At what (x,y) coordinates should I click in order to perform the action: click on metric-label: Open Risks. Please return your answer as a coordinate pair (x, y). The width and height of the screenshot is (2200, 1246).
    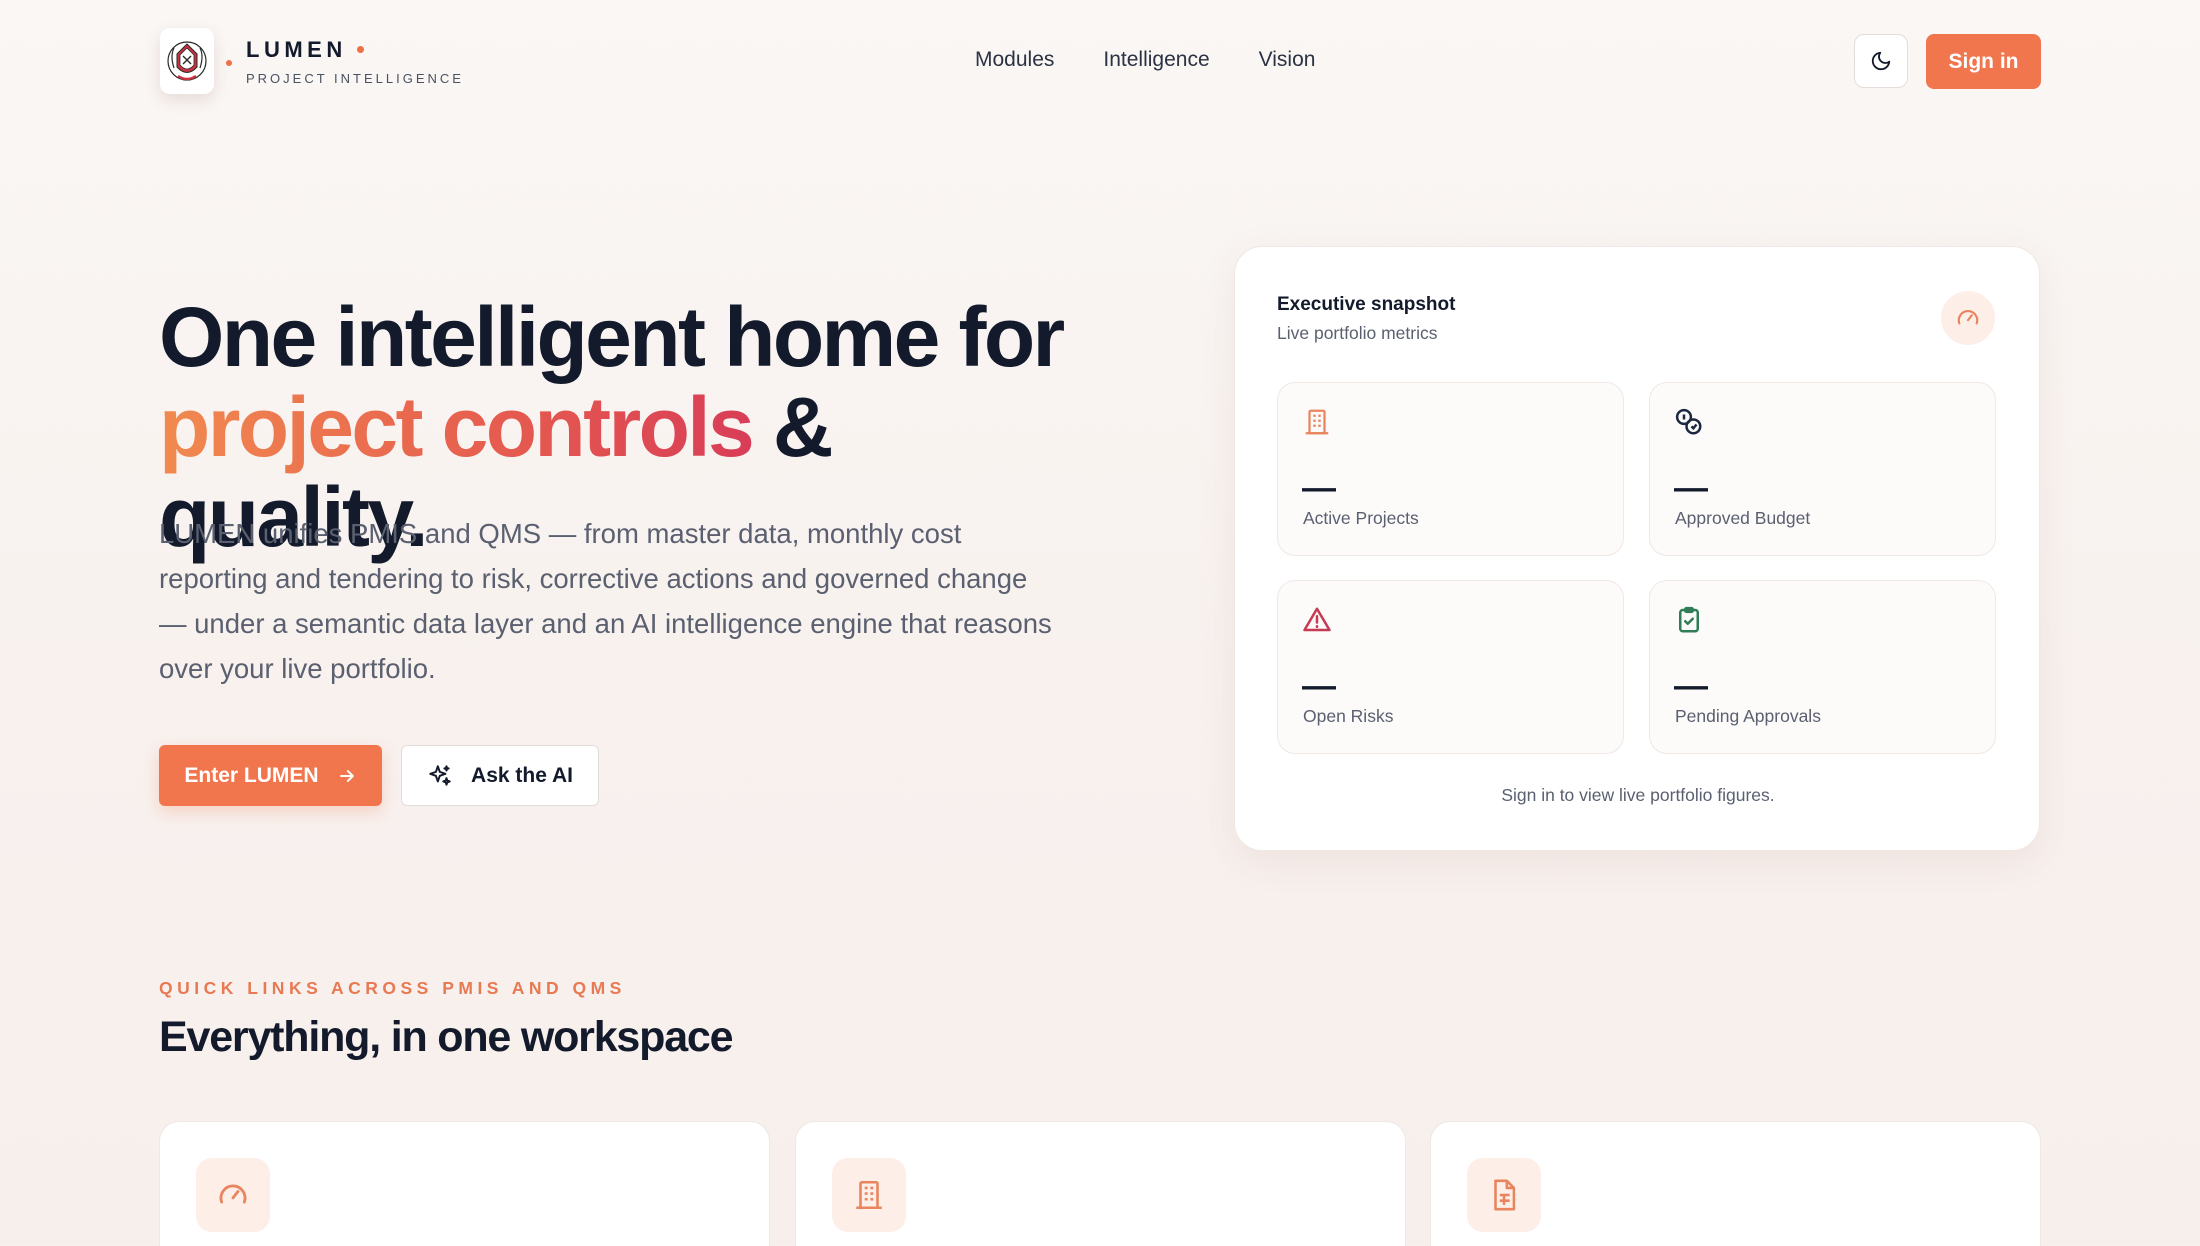
    Looking at the image, I should click on (1348, 716).